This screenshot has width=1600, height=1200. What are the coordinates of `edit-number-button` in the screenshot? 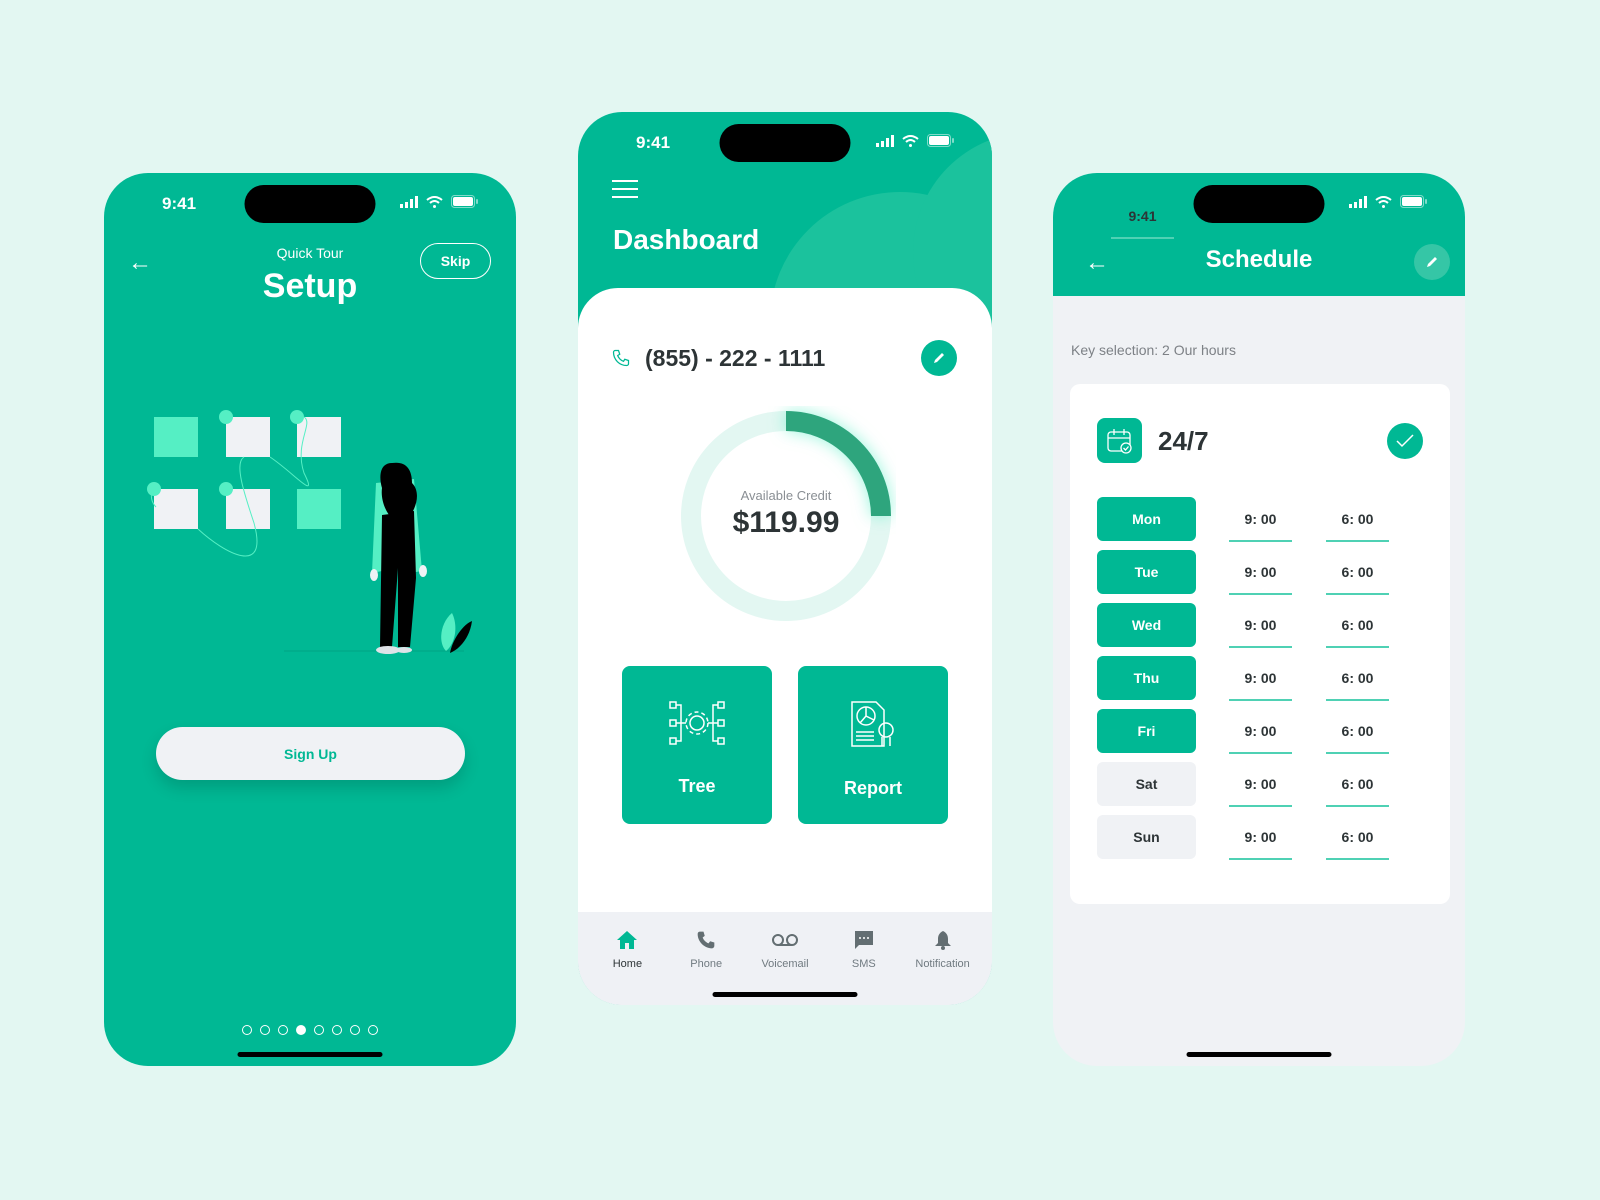 It's located at (939, 358).